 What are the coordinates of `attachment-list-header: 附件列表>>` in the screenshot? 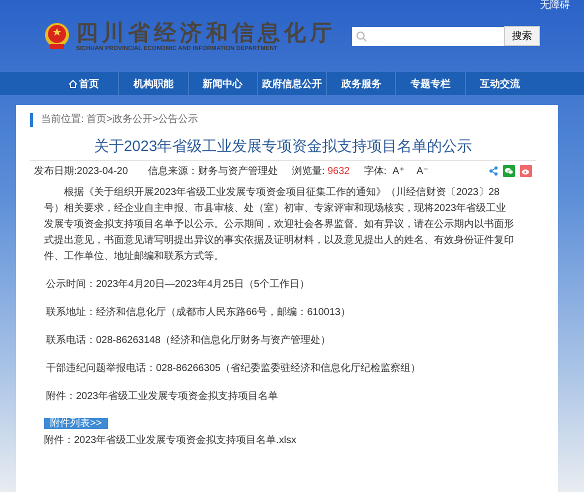 It's located at (76, 423).